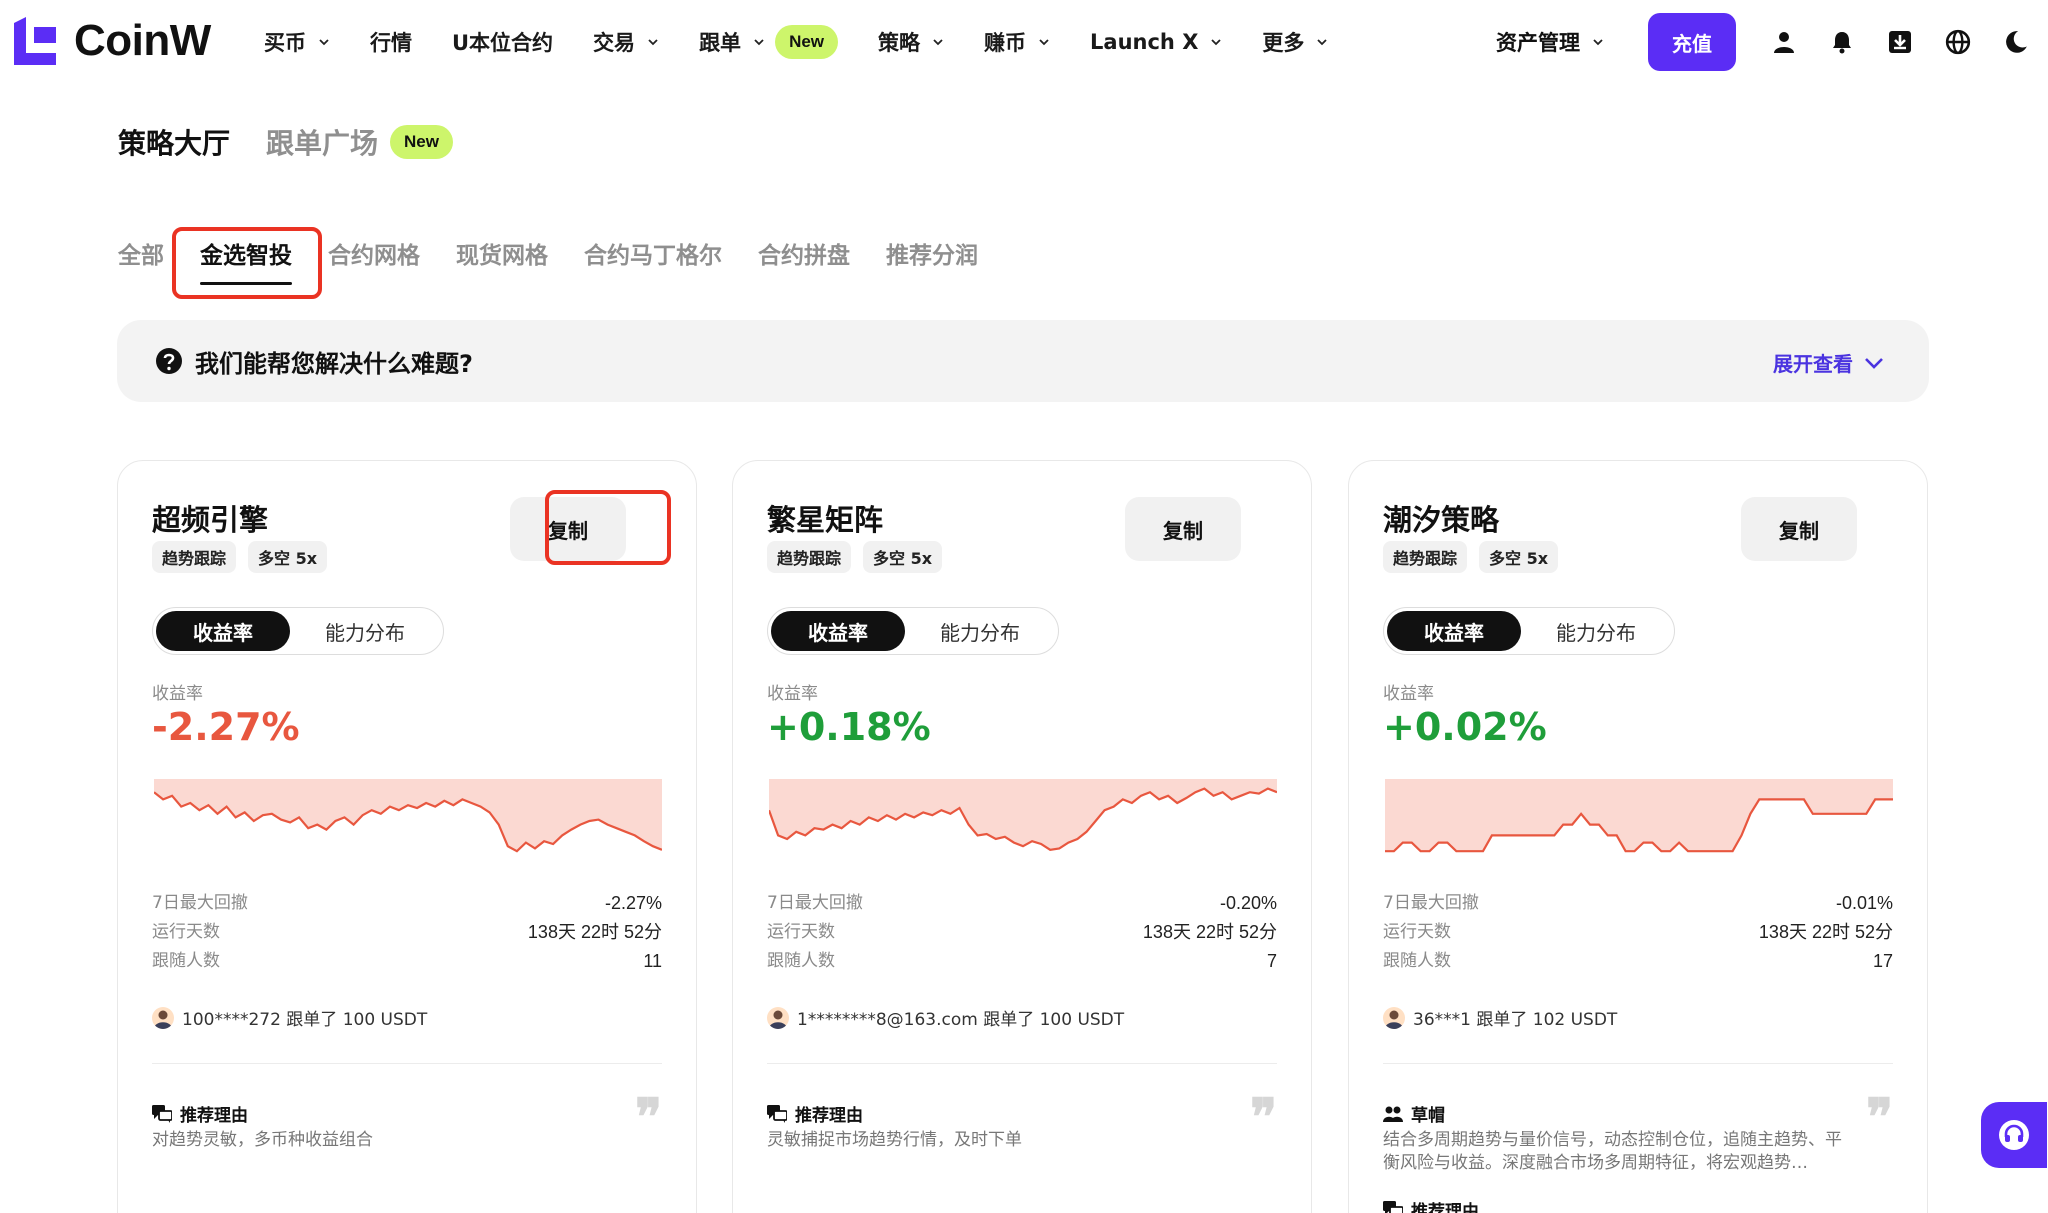  I want to click on stat-value: -0.01%, so click(1864, 903).